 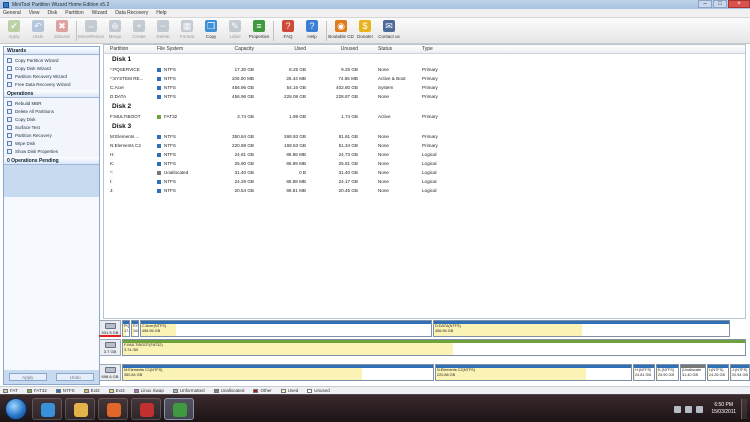 I want to click on tray-icon-flag, so click(x=700, y=409).